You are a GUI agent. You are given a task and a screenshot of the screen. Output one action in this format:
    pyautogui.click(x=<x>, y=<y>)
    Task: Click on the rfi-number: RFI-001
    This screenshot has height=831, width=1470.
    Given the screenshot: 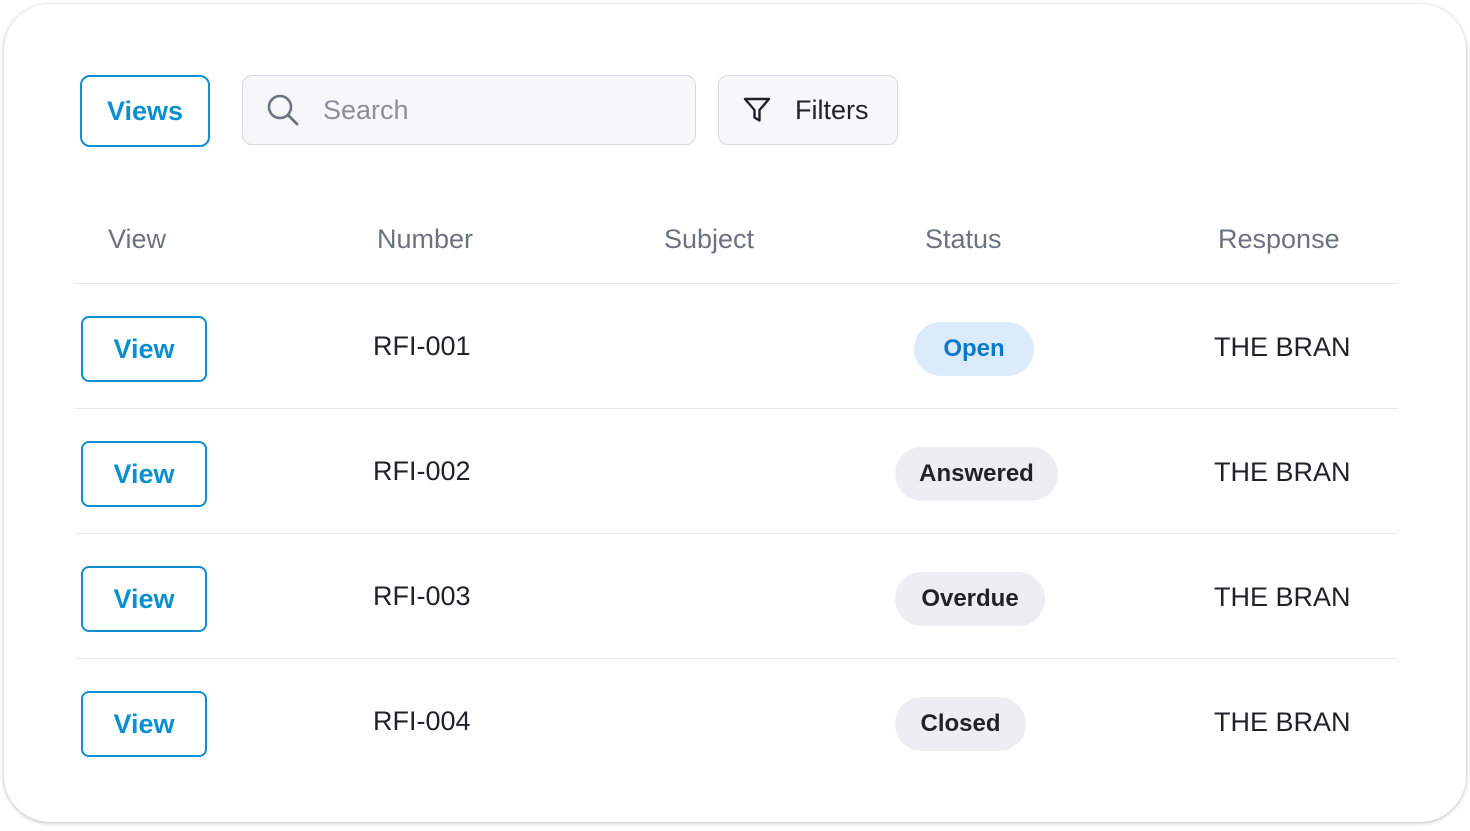 What is the action you would take?
    pyautogui.click(x=422, y=346)
    